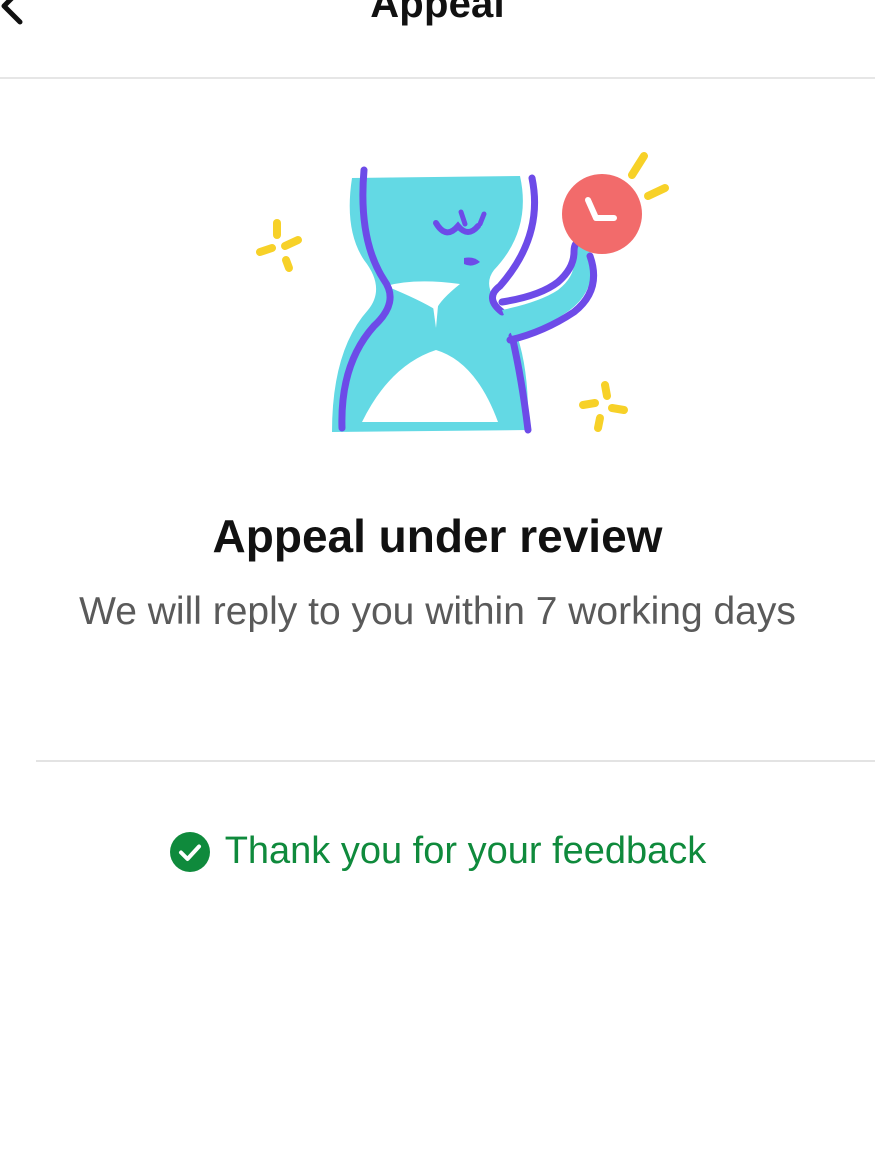 Image resolution: width=875 pixels, height=1167 pixels. What do you see at coordinates (189, 851) in the screenshot?
I see `check-circle-icon` at bounding box center [189, 851].